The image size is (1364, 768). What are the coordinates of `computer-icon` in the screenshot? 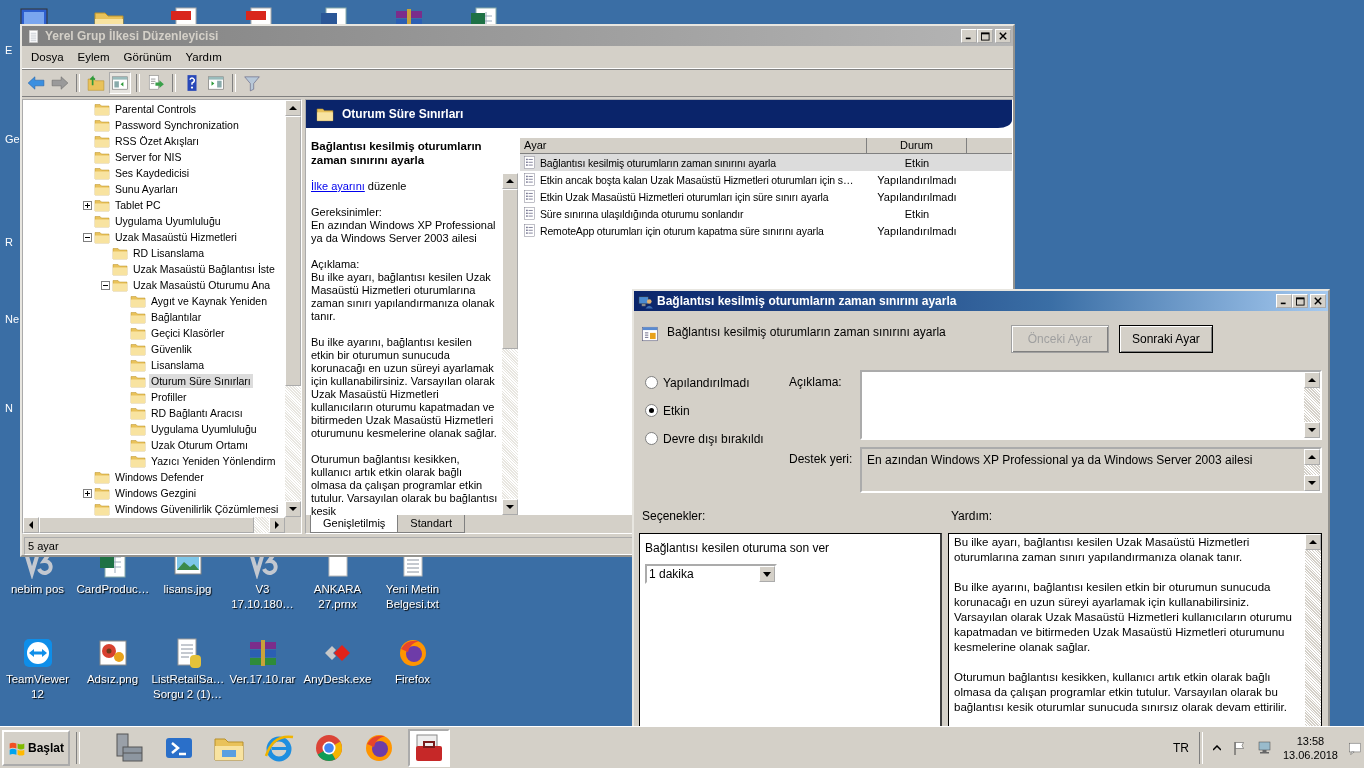 It's located at (34, 15).